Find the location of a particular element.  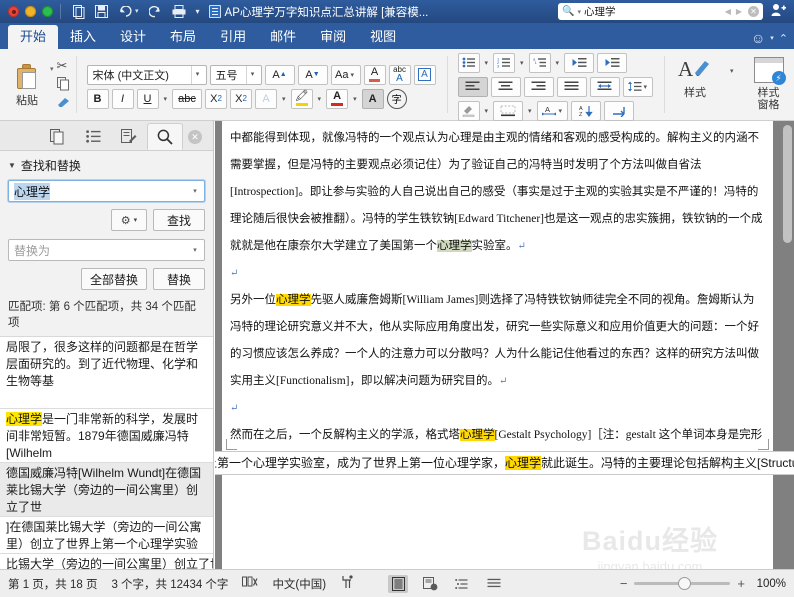

sidebar-tab-thumbnails is located at coordinates (57, 136).